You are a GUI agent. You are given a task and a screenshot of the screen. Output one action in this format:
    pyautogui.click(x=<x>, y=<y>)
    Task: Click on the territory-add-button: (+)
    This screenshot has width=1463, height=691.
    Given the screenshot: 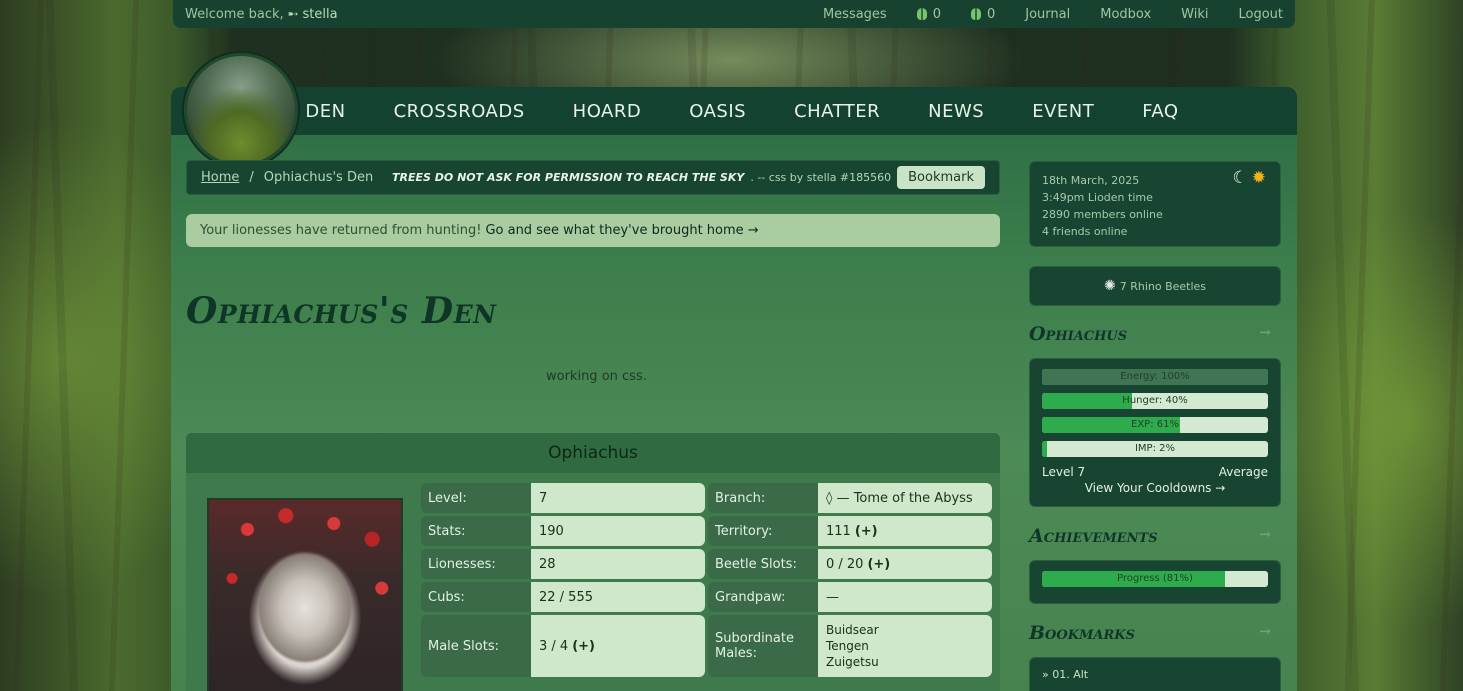 What is the action you would take?
    pyautogui.click(x=866, y=531)
    